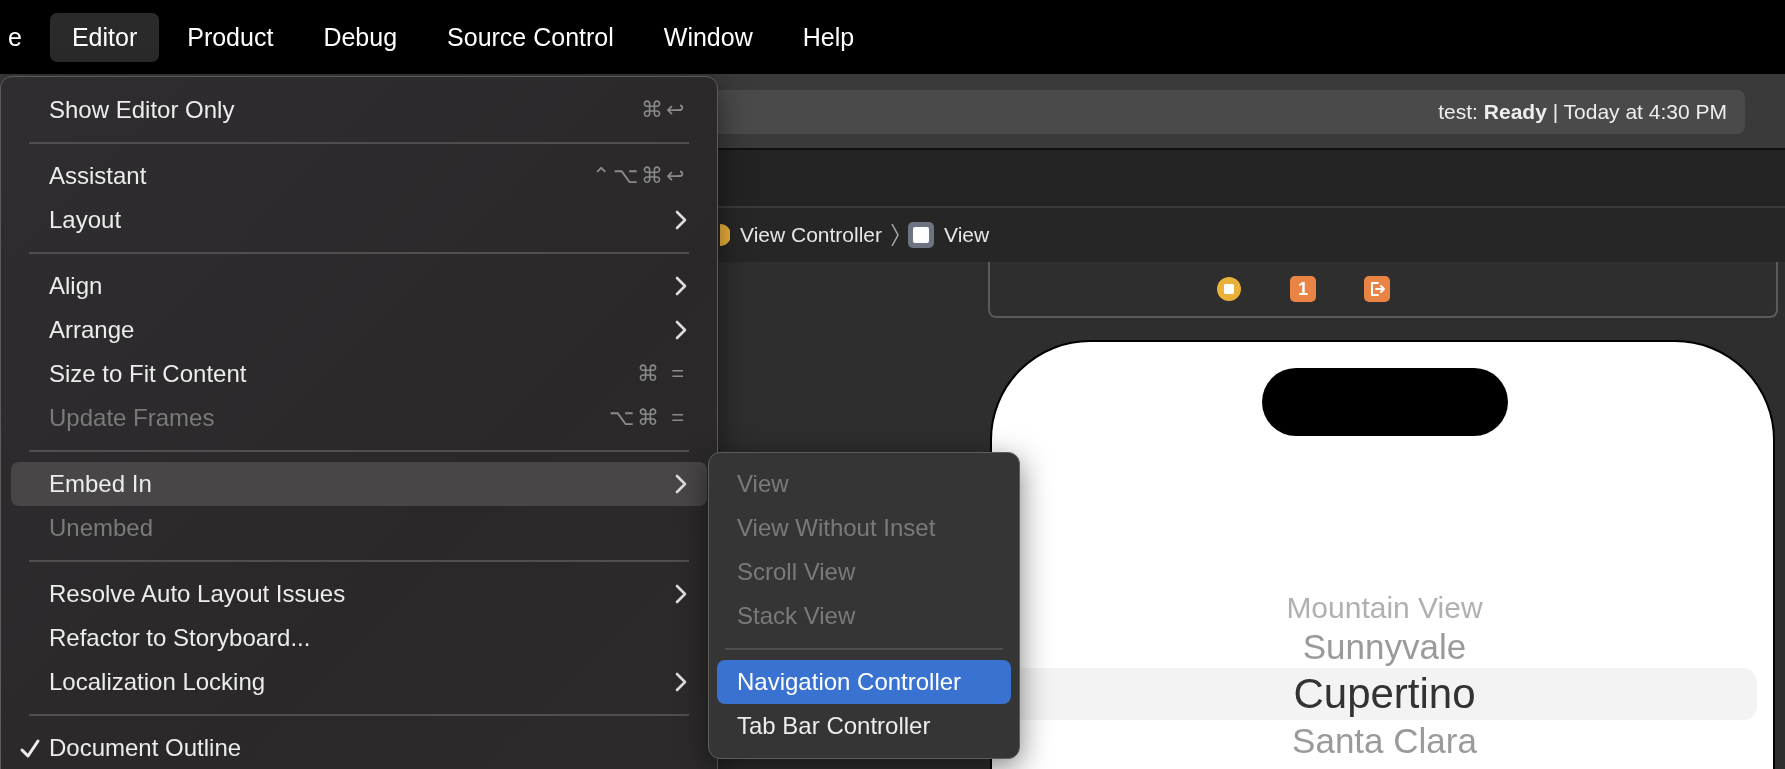 The width and height of the screenshot is (1785, 769). I want to click on menu-item: Align, so click(359, 286).